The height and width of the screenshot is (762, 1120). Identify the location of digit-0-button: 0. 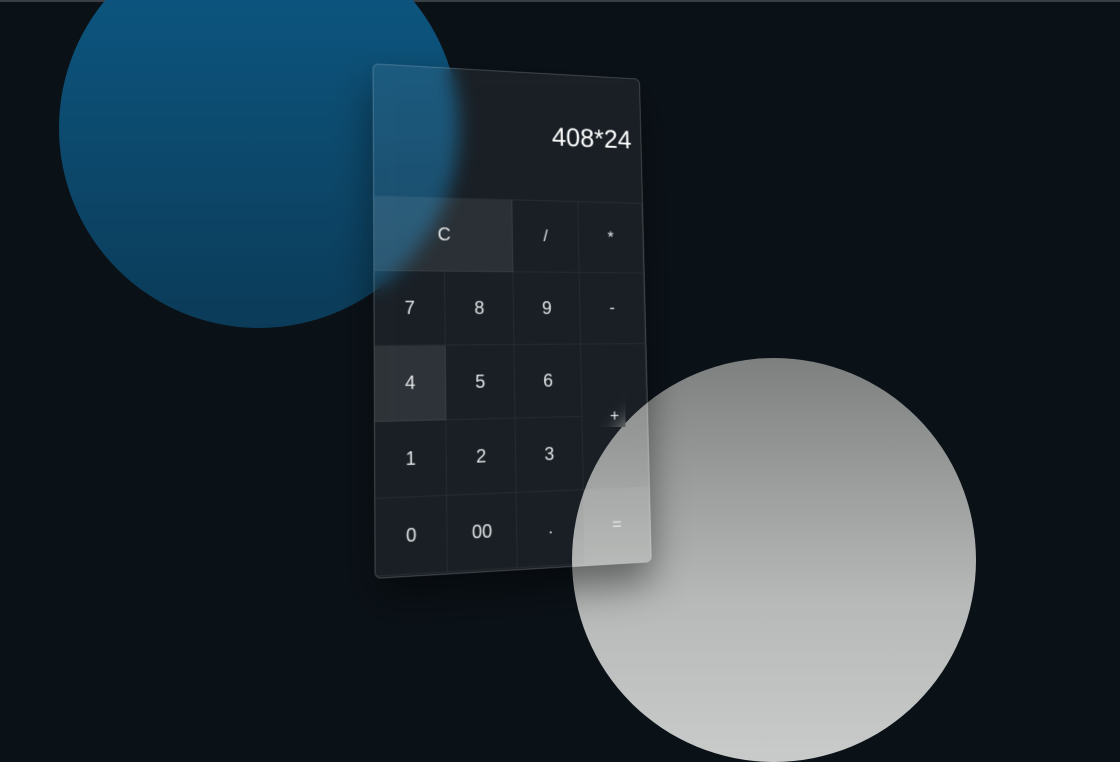
(411, 536).